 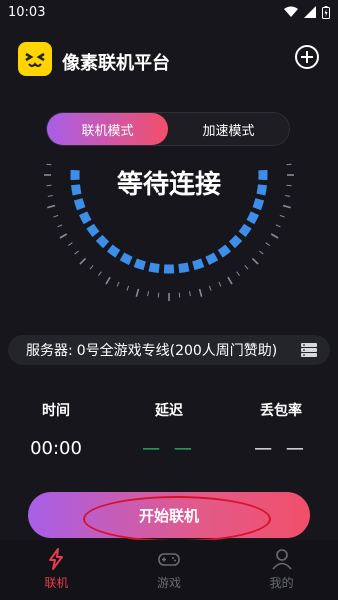 I want to click on gauge-status-label: 等待连接, so click(x=168, y=185).